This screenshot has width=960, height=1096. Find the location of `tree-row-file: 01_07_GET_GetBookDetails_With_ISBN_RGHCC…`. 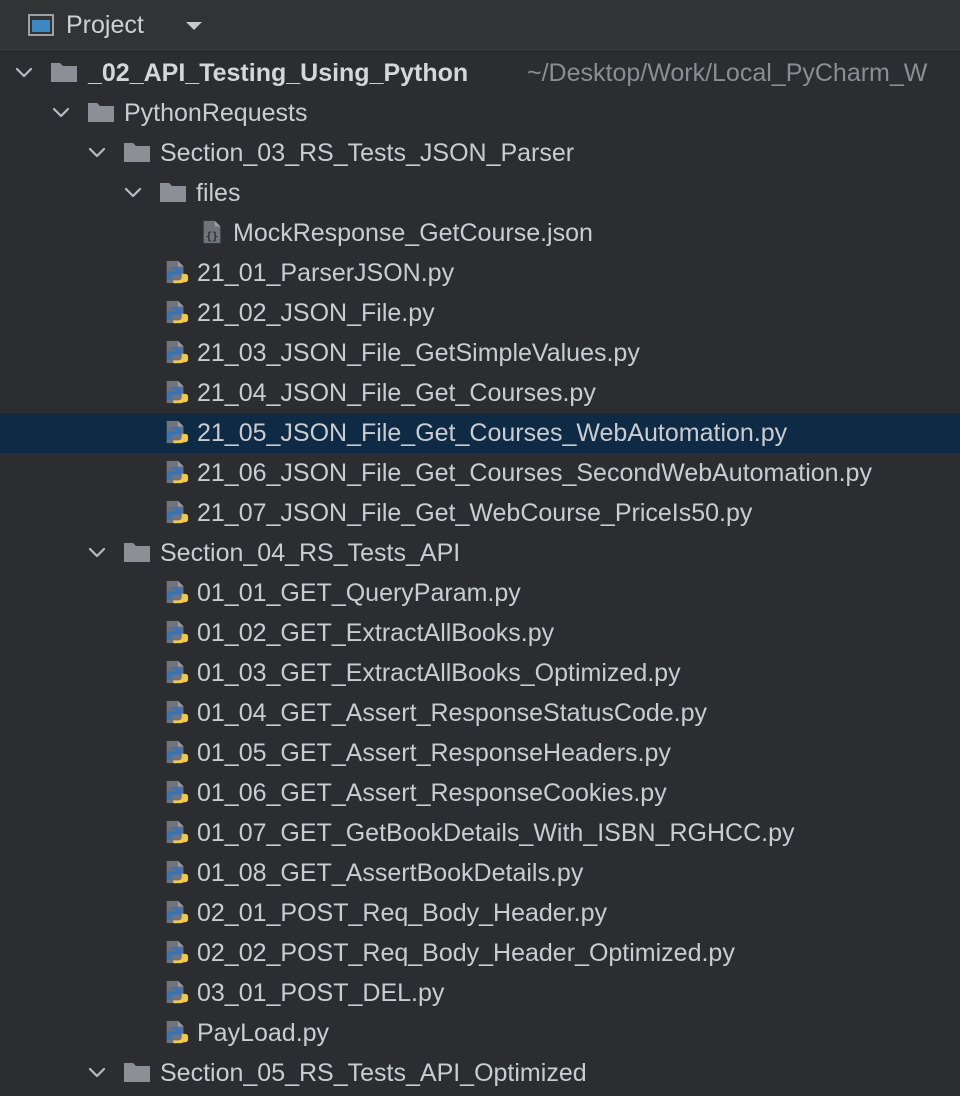

tree-row-file: 01_07_GET_GetBookDetails_With_ISBN_RGHCC… is located at coordinates (480, 833).